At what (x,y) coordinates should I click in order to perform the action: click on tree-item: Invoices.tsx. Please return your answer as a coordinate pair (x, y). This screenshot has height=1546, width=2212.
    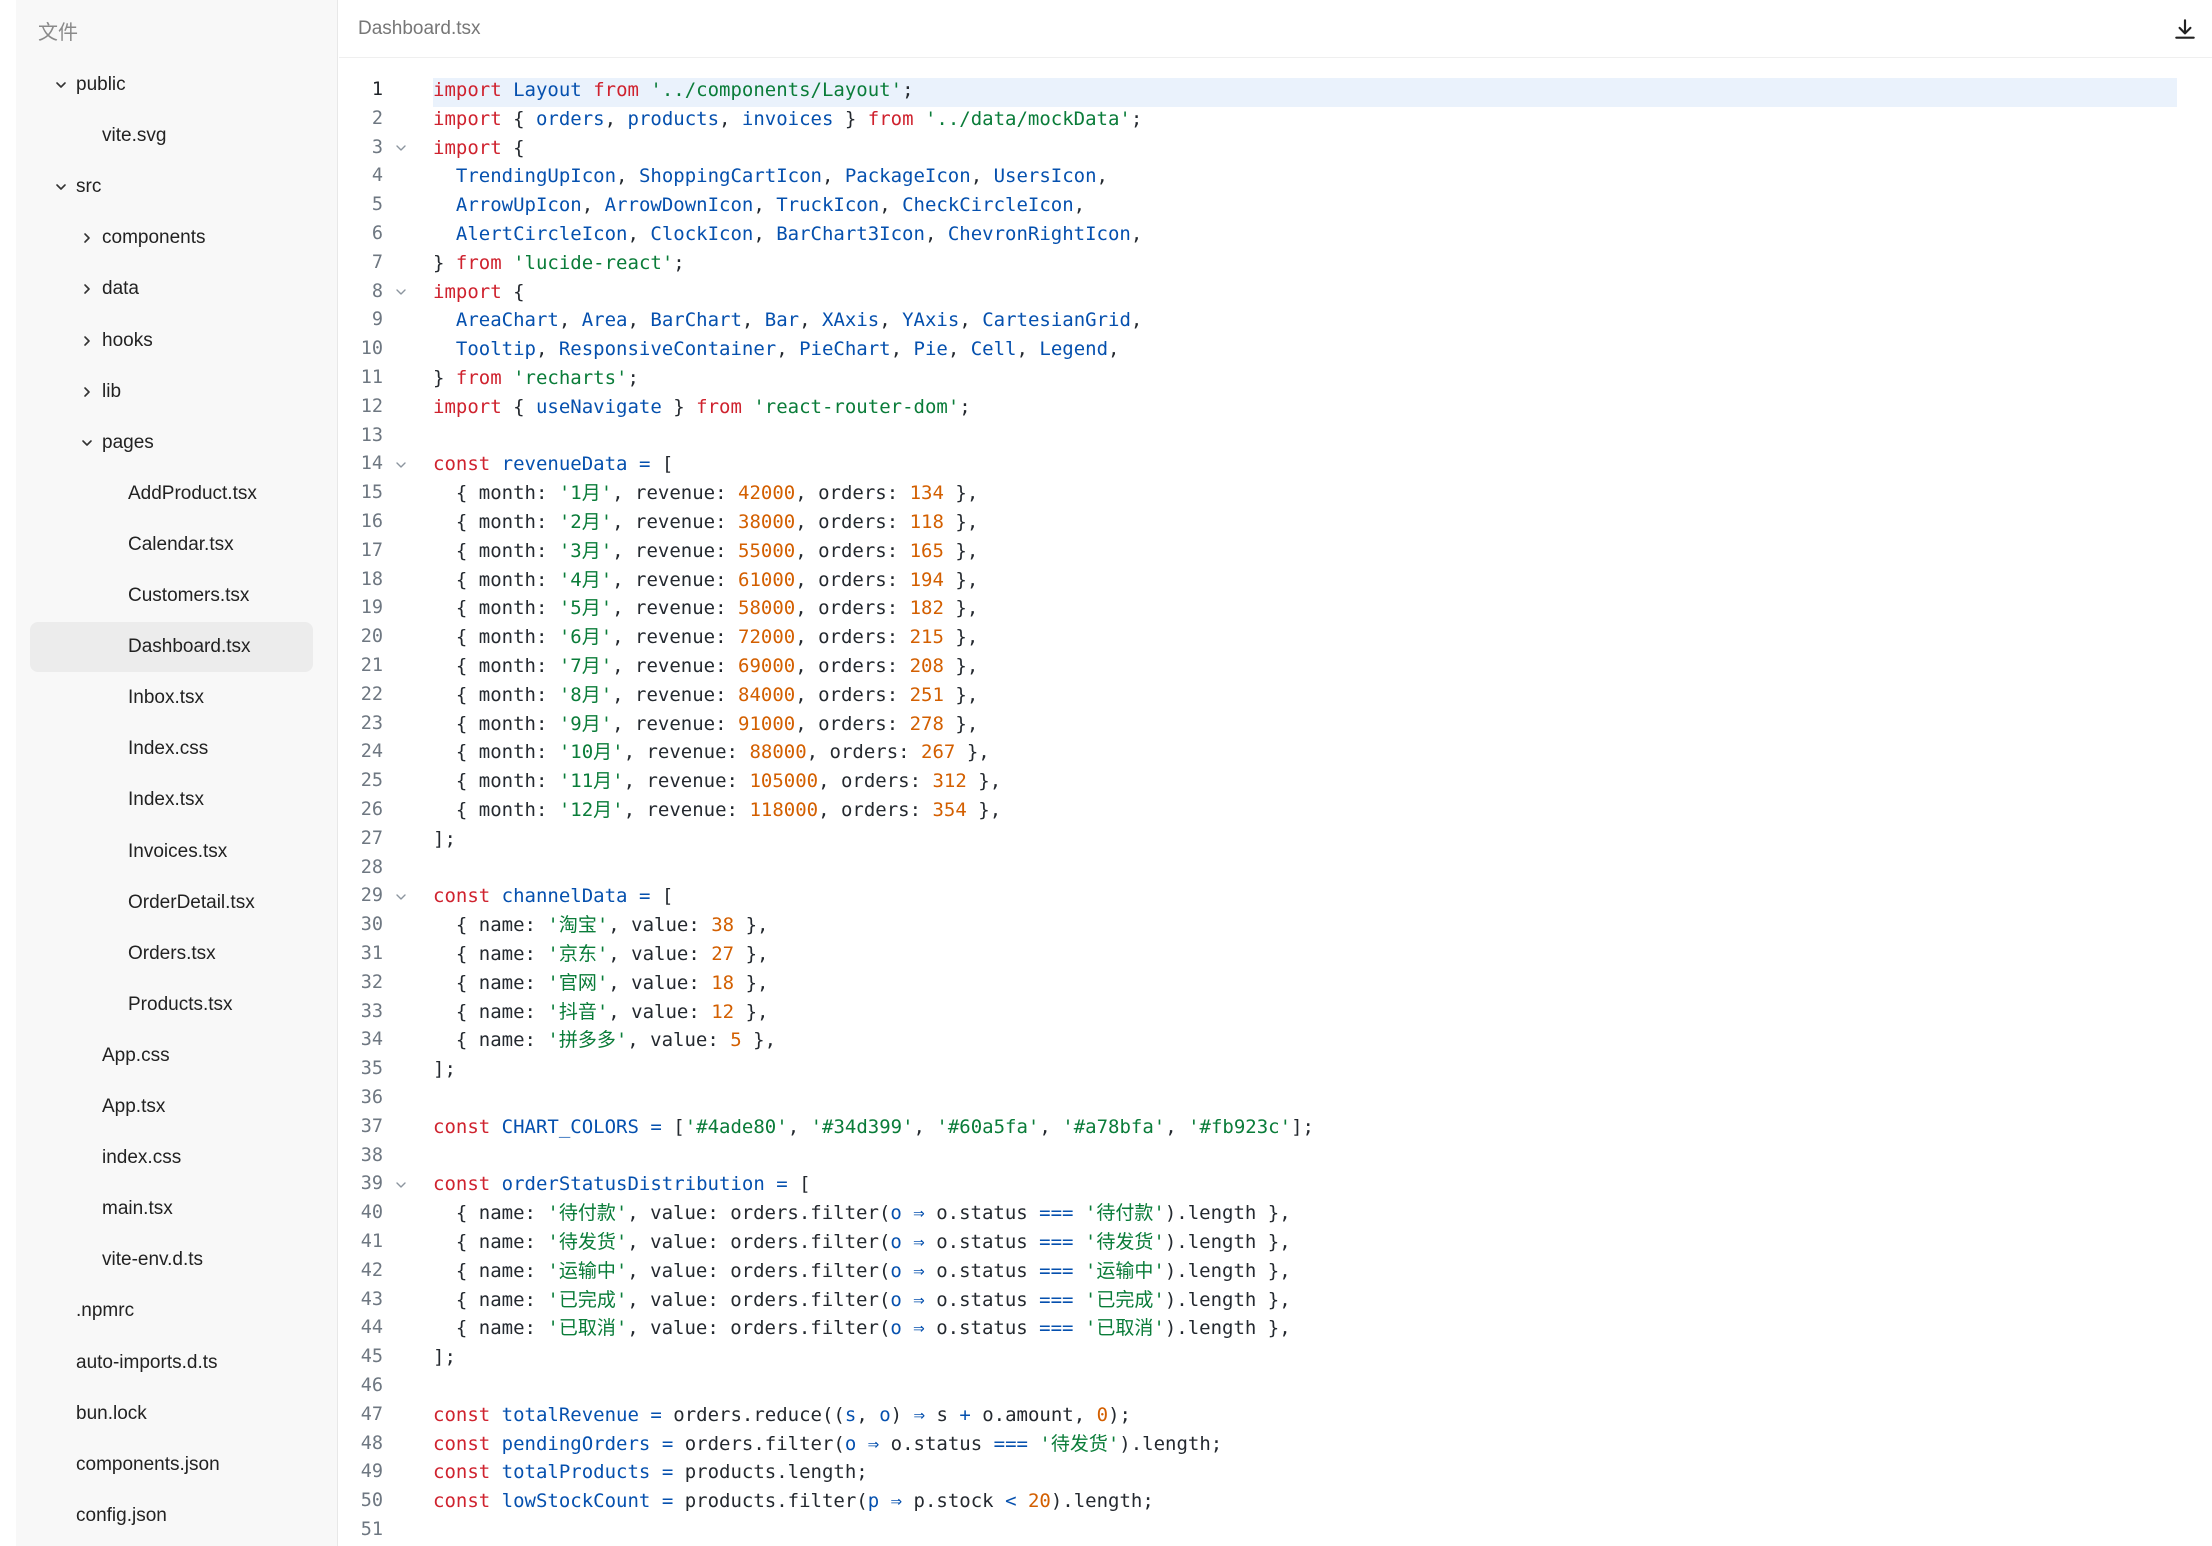
    Looking at the image, I should click on (171, 852).